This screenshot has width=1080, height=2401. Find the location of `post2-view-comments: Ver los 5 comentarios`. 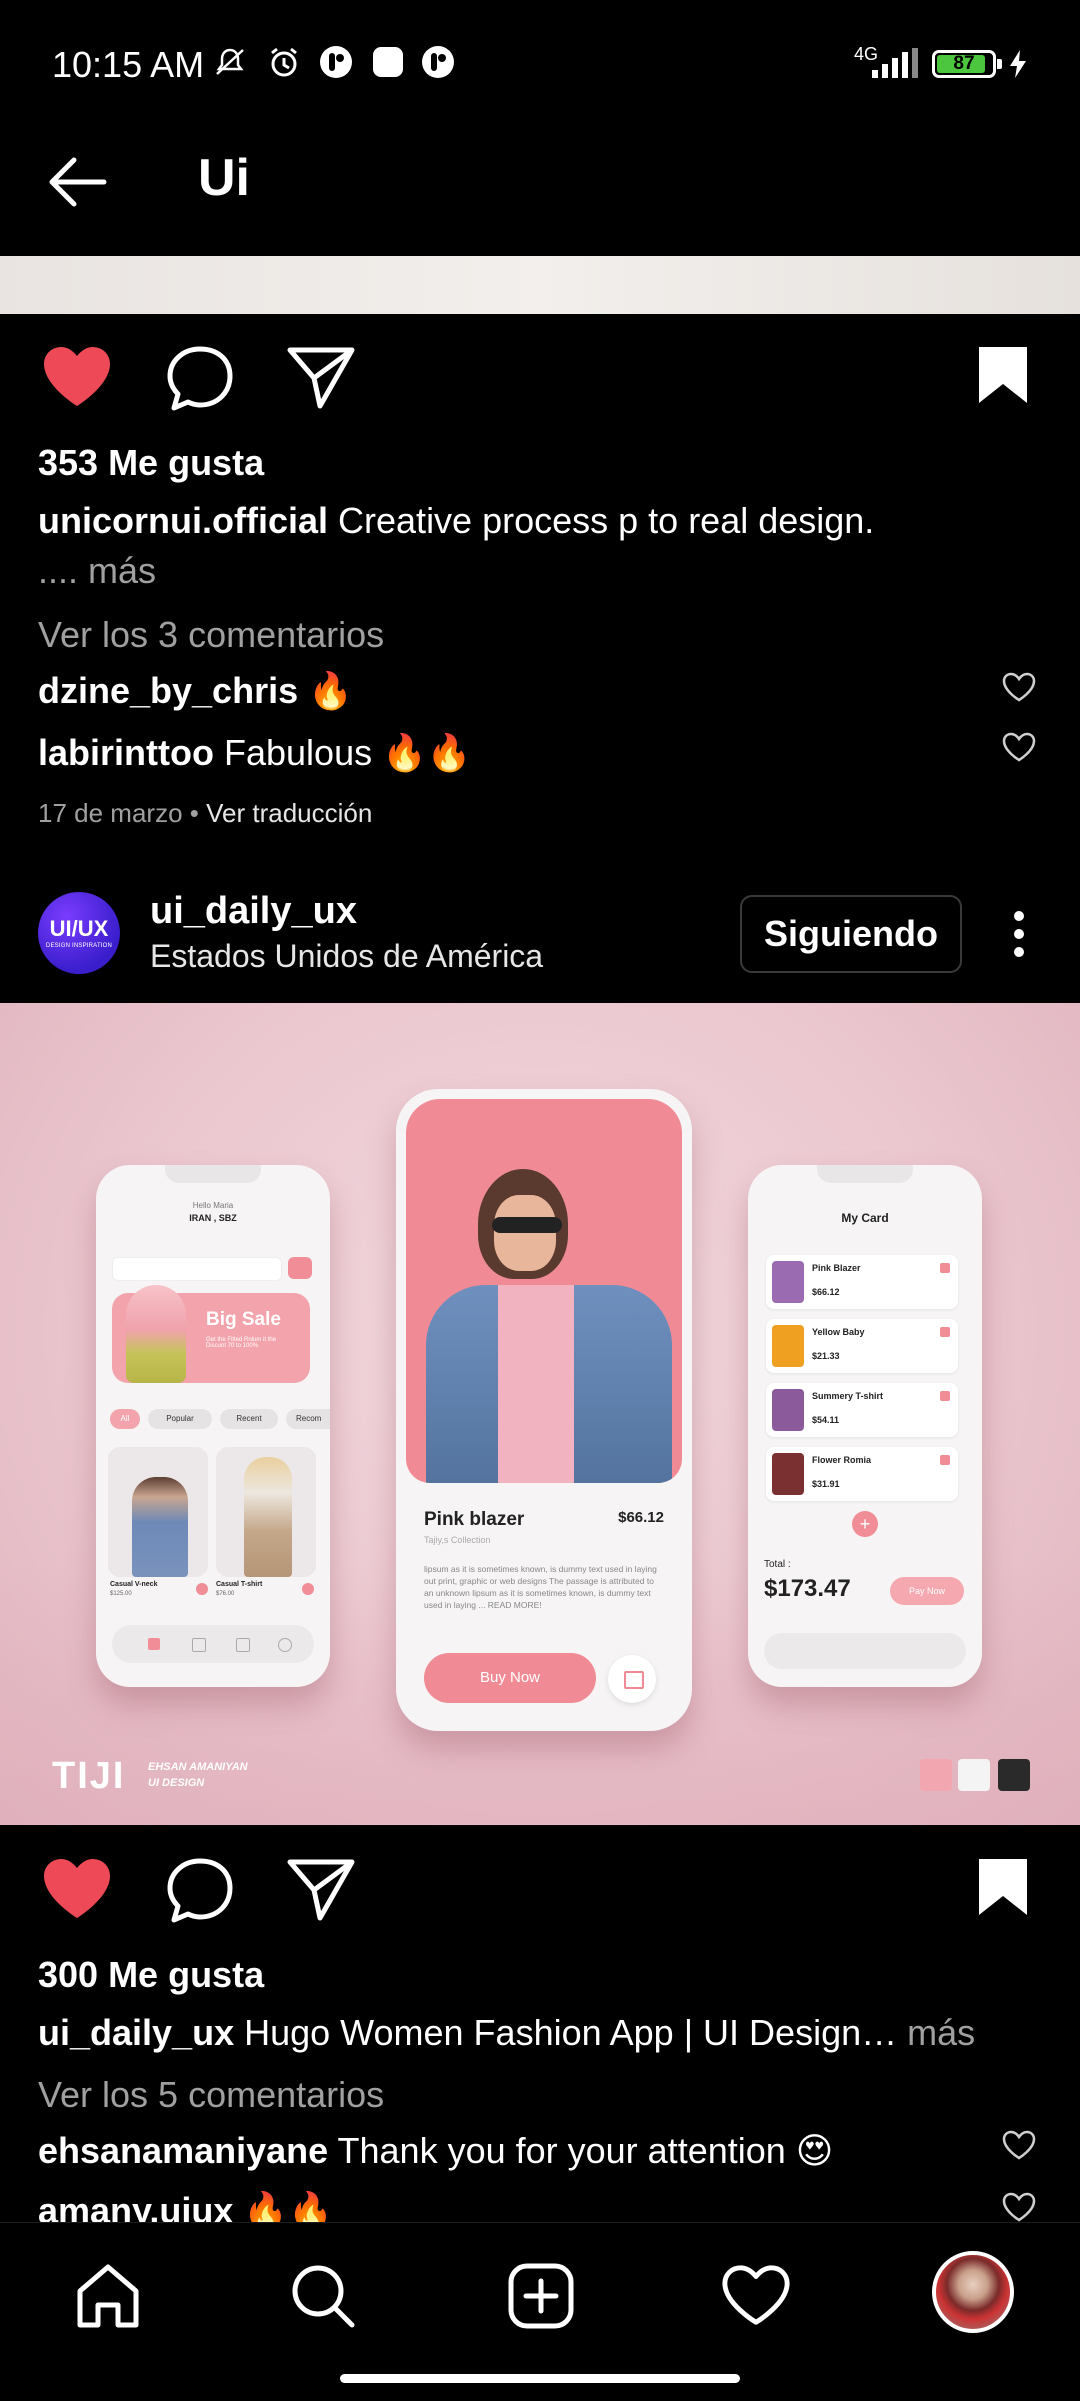

post2-view-comments: Ver los 5 comentarios is located at coordinates (211, 2095).